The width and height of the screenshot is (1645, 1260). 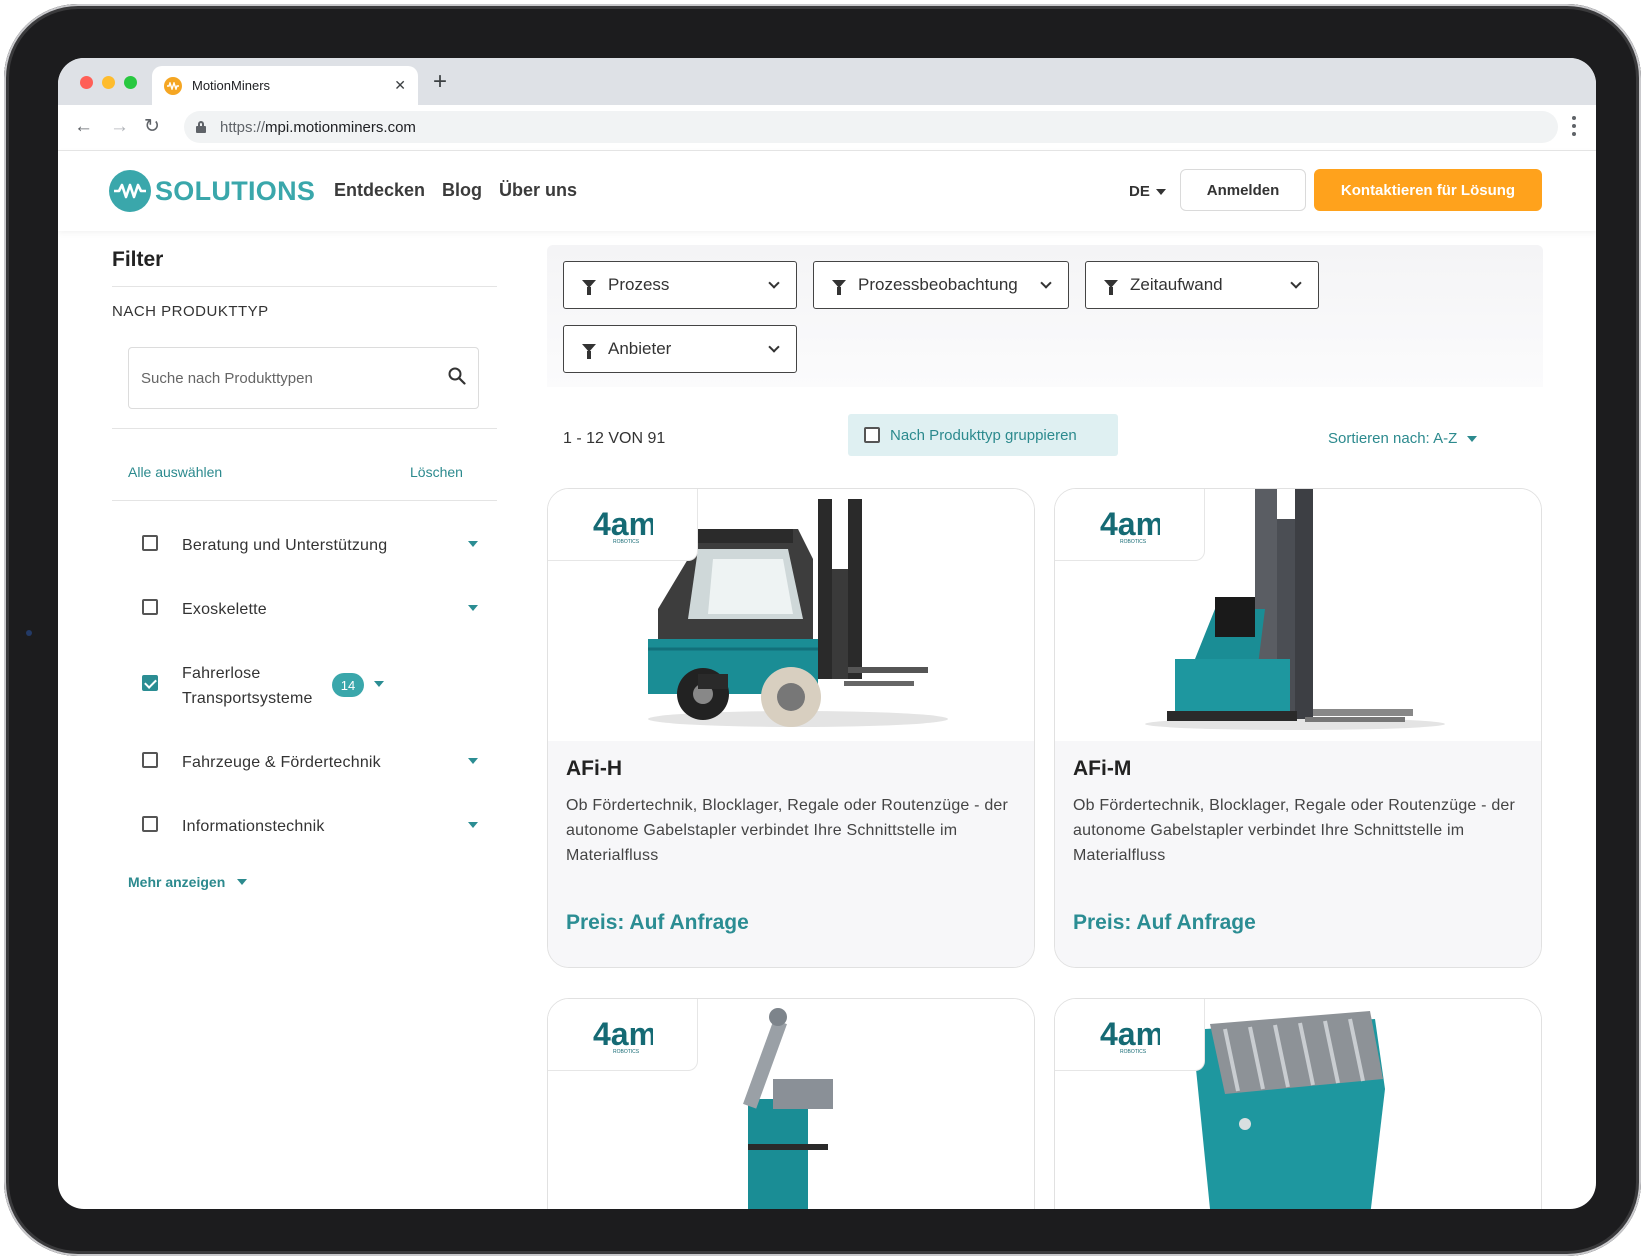 What do you see at coordinates (119, 127) in the screenshot?
I see `forward-arrow-icon: →` at bounding box center [119, 127].